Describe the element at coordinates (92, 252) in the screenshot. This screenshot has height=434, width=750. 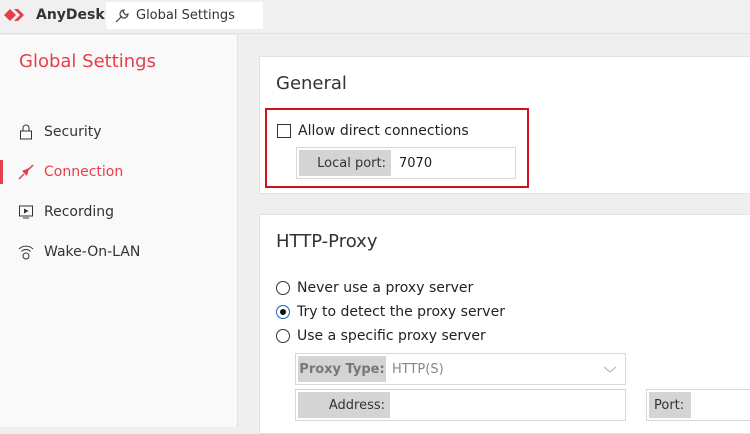
I see `sidebar-item-label: Wake-On-LAN` at that location.